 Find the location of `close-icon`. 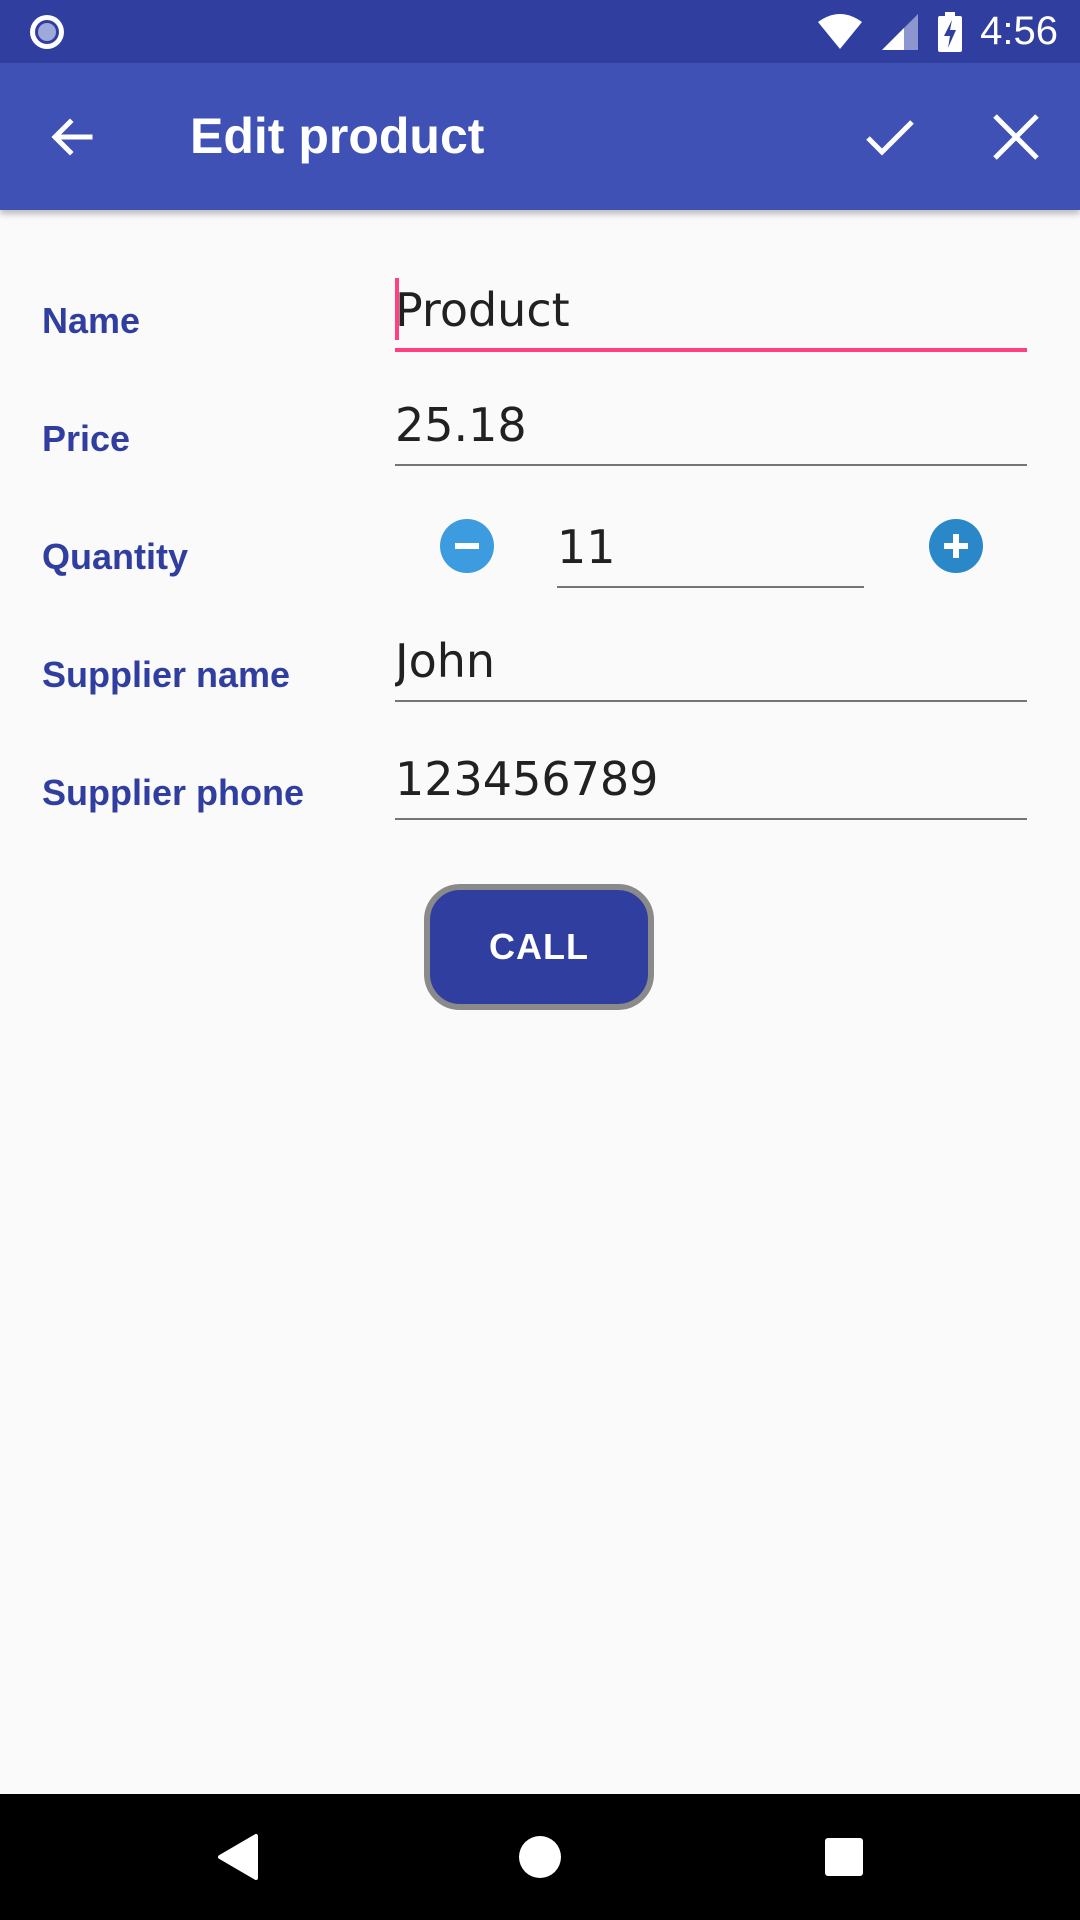

close-icon is located at coordinates (1016, 137).